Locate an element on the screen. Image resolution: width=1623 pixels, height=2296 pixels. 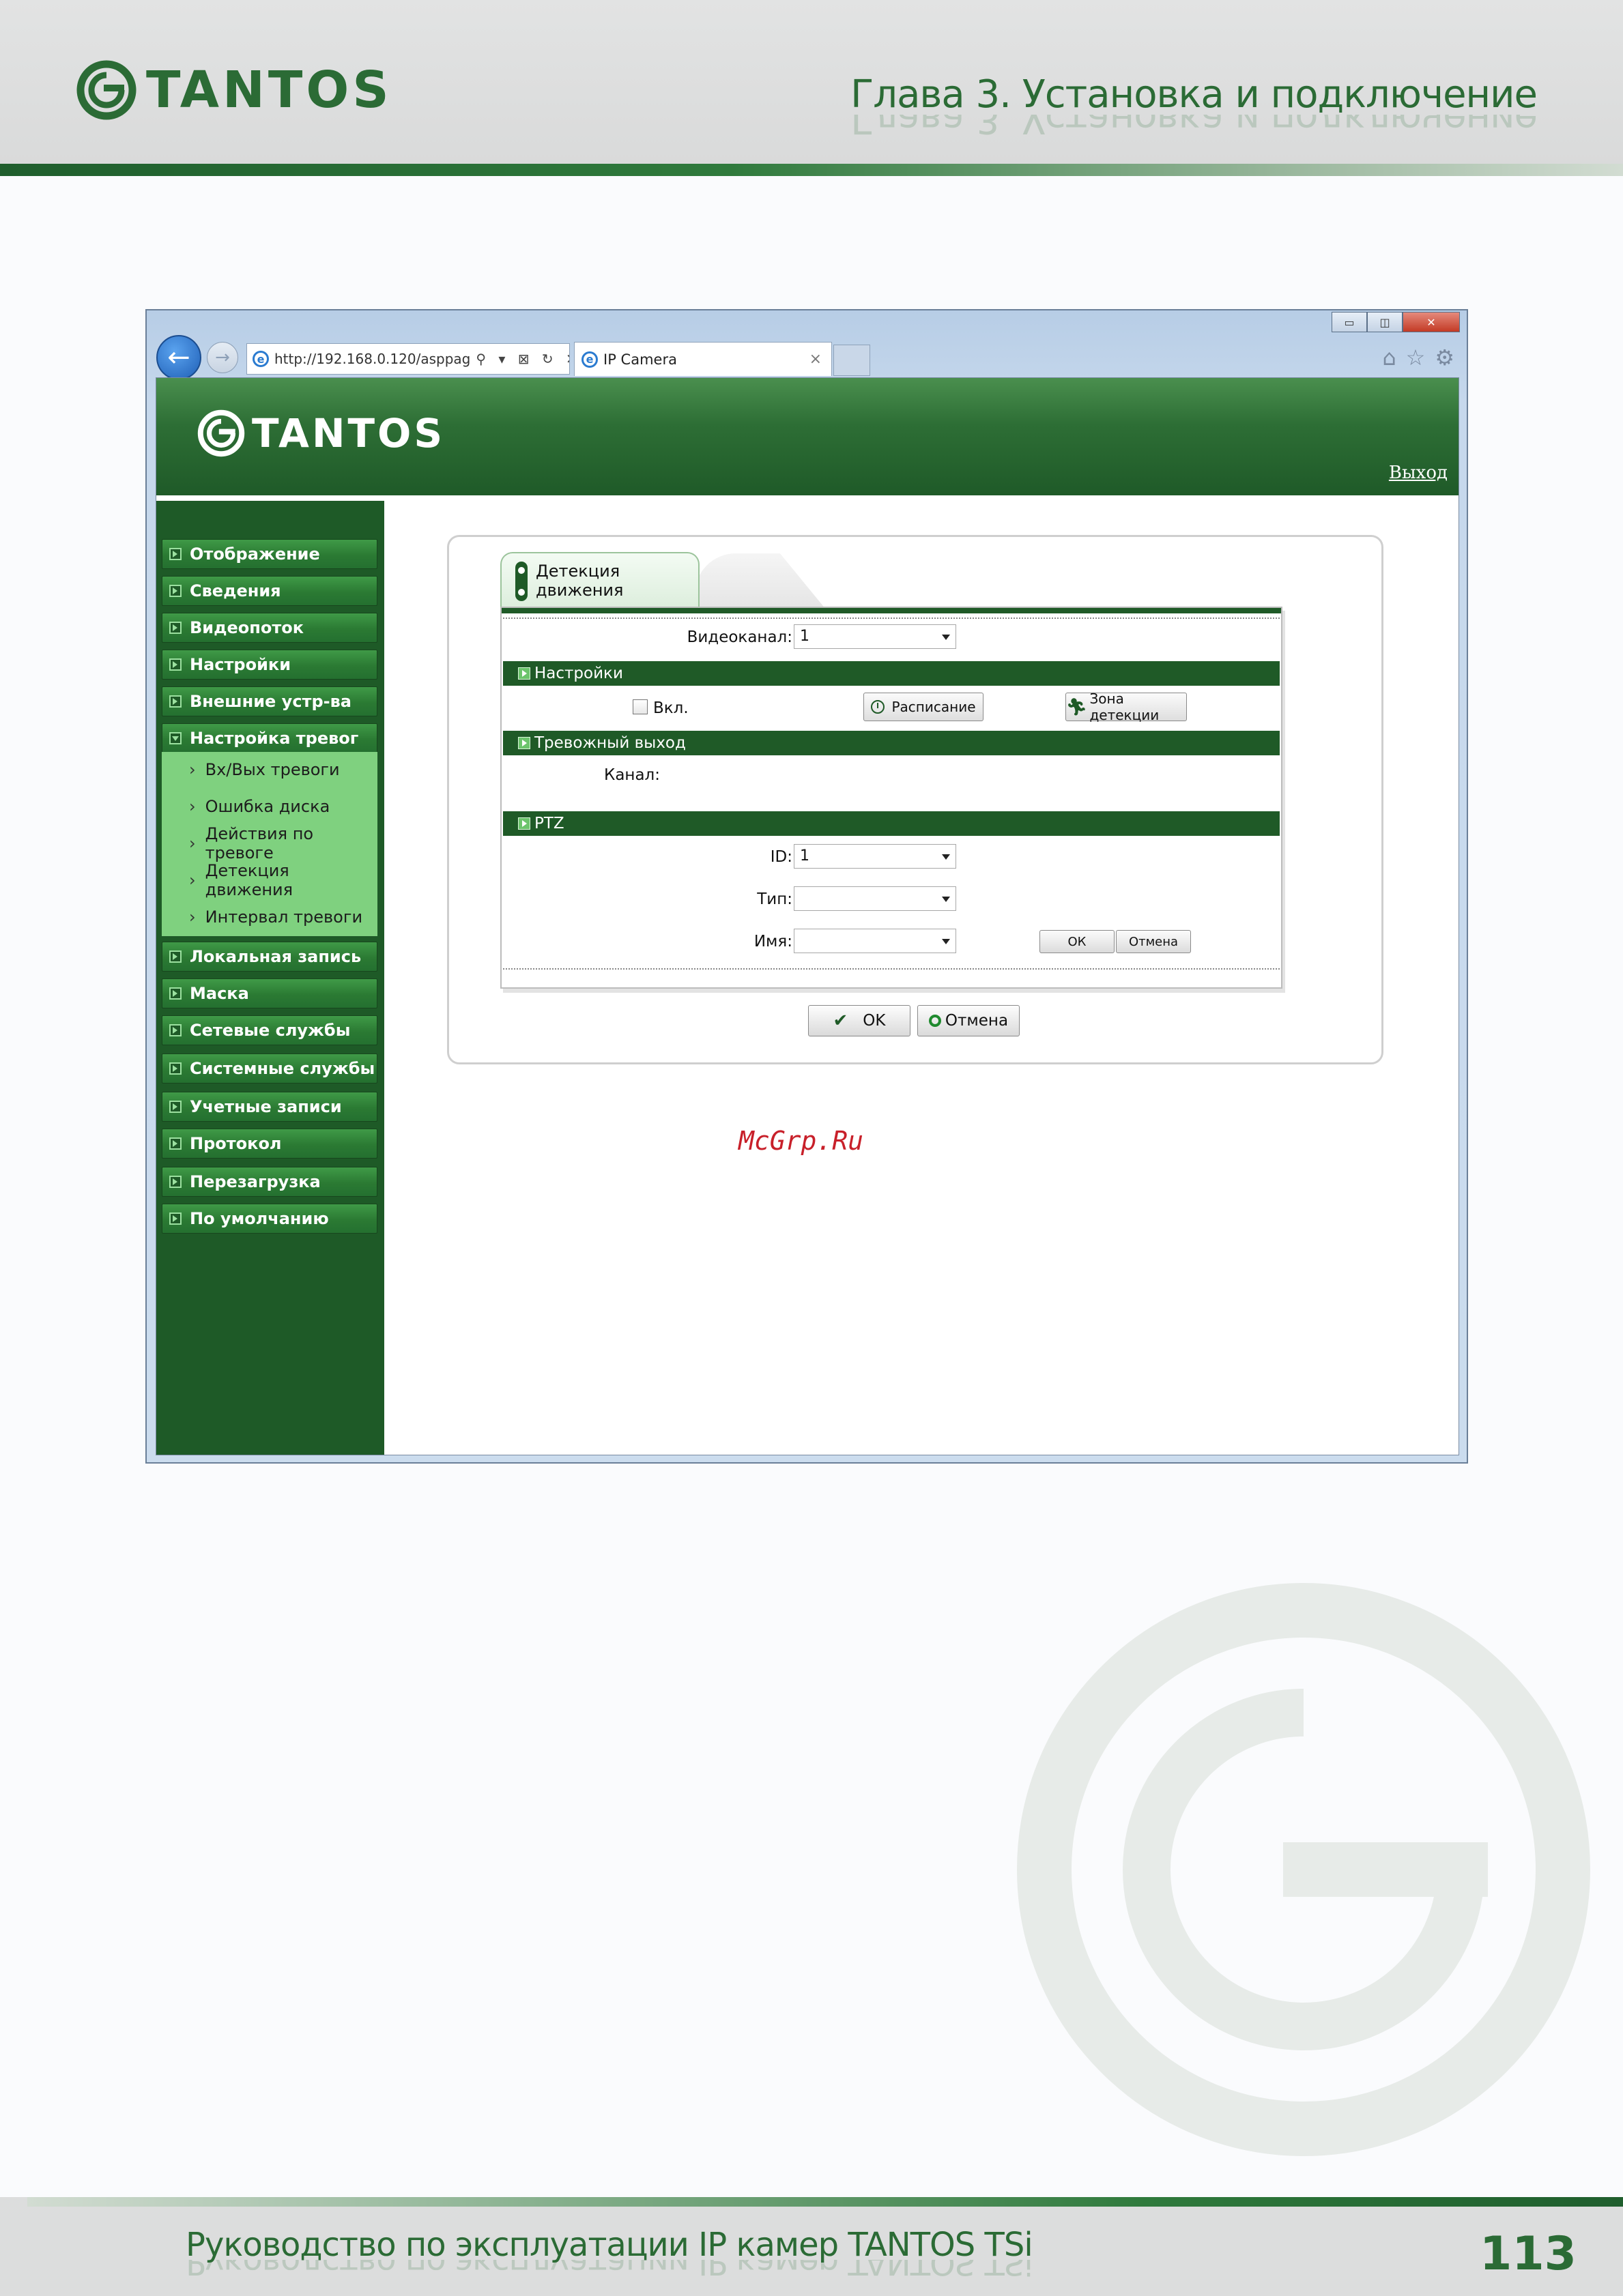
sidebar-item-log: Протокол is located at coordinates (269, 1144).